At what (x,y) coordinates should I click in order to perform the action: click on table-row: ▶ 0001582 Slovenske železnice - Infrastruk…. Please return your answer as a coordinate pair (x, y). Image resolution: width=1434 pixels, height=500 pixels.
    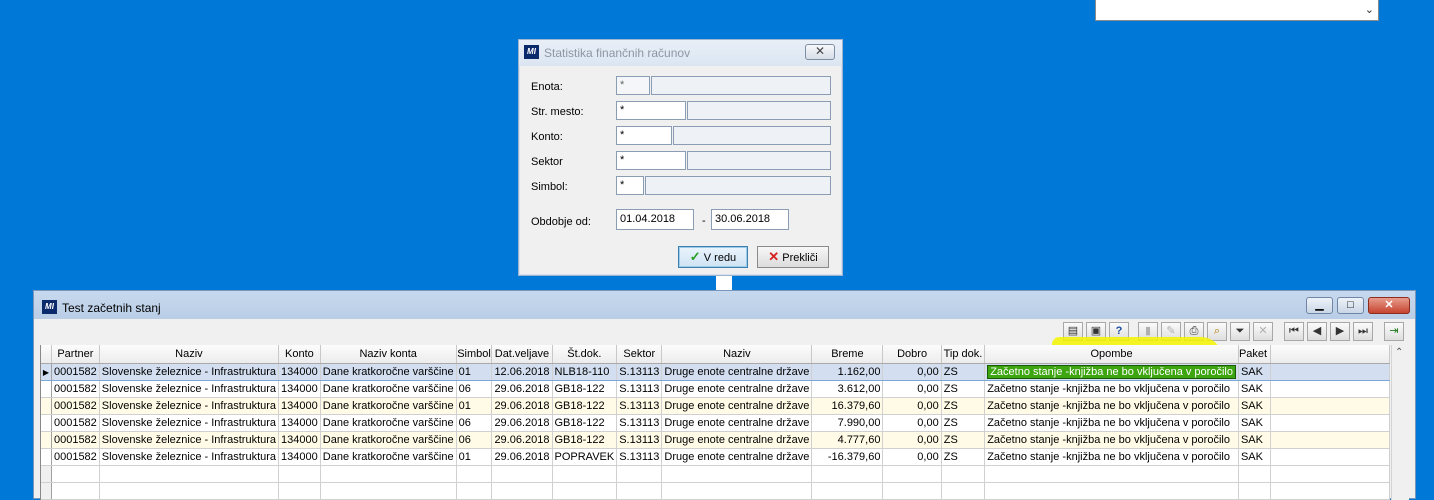
    Looking at the image, I should click on (715, 372).